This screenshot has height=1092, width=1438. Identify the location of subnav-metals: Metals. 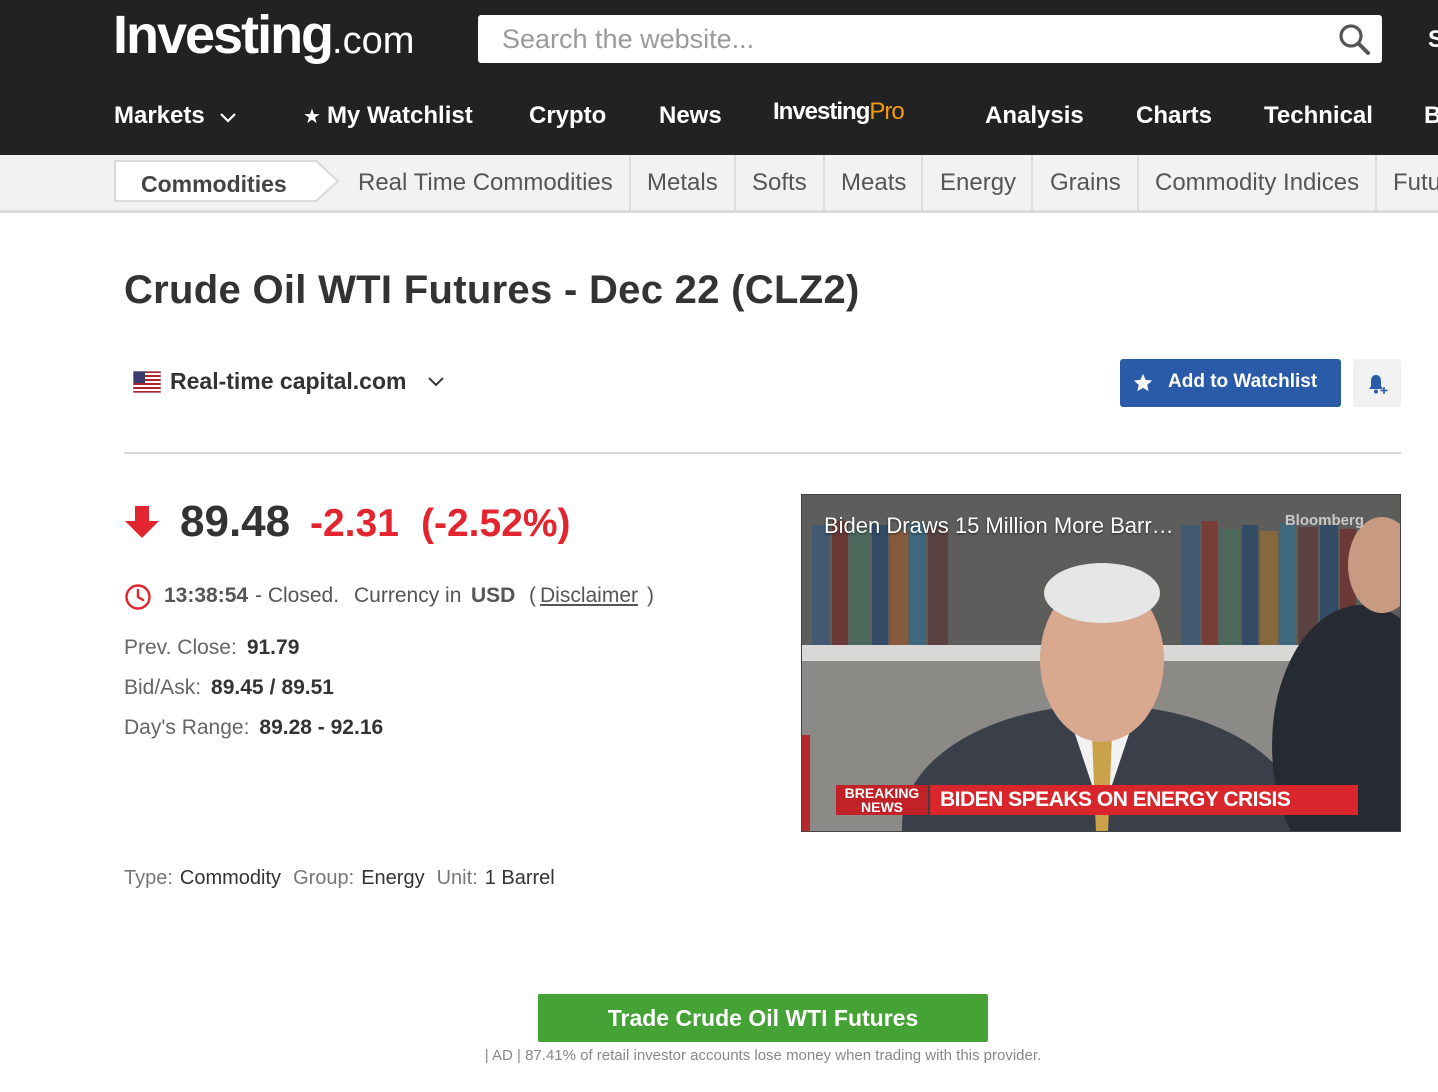
(682, 182).